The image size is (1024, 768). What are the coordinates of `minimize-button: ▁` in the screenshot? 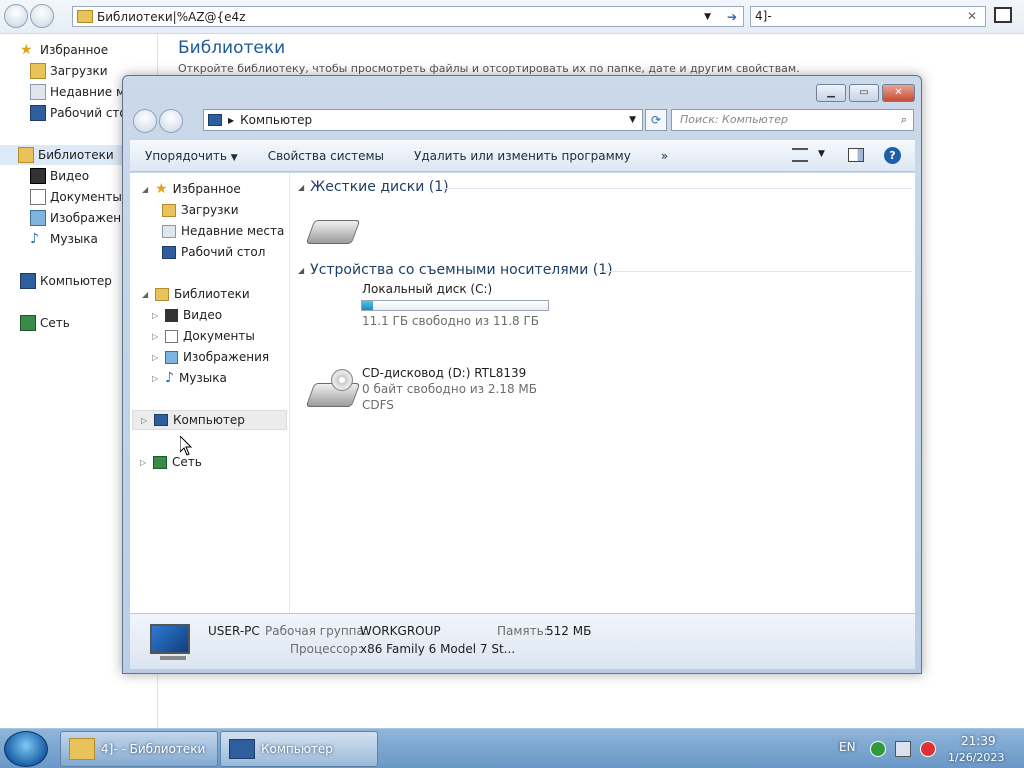 It's located at (831, 93).